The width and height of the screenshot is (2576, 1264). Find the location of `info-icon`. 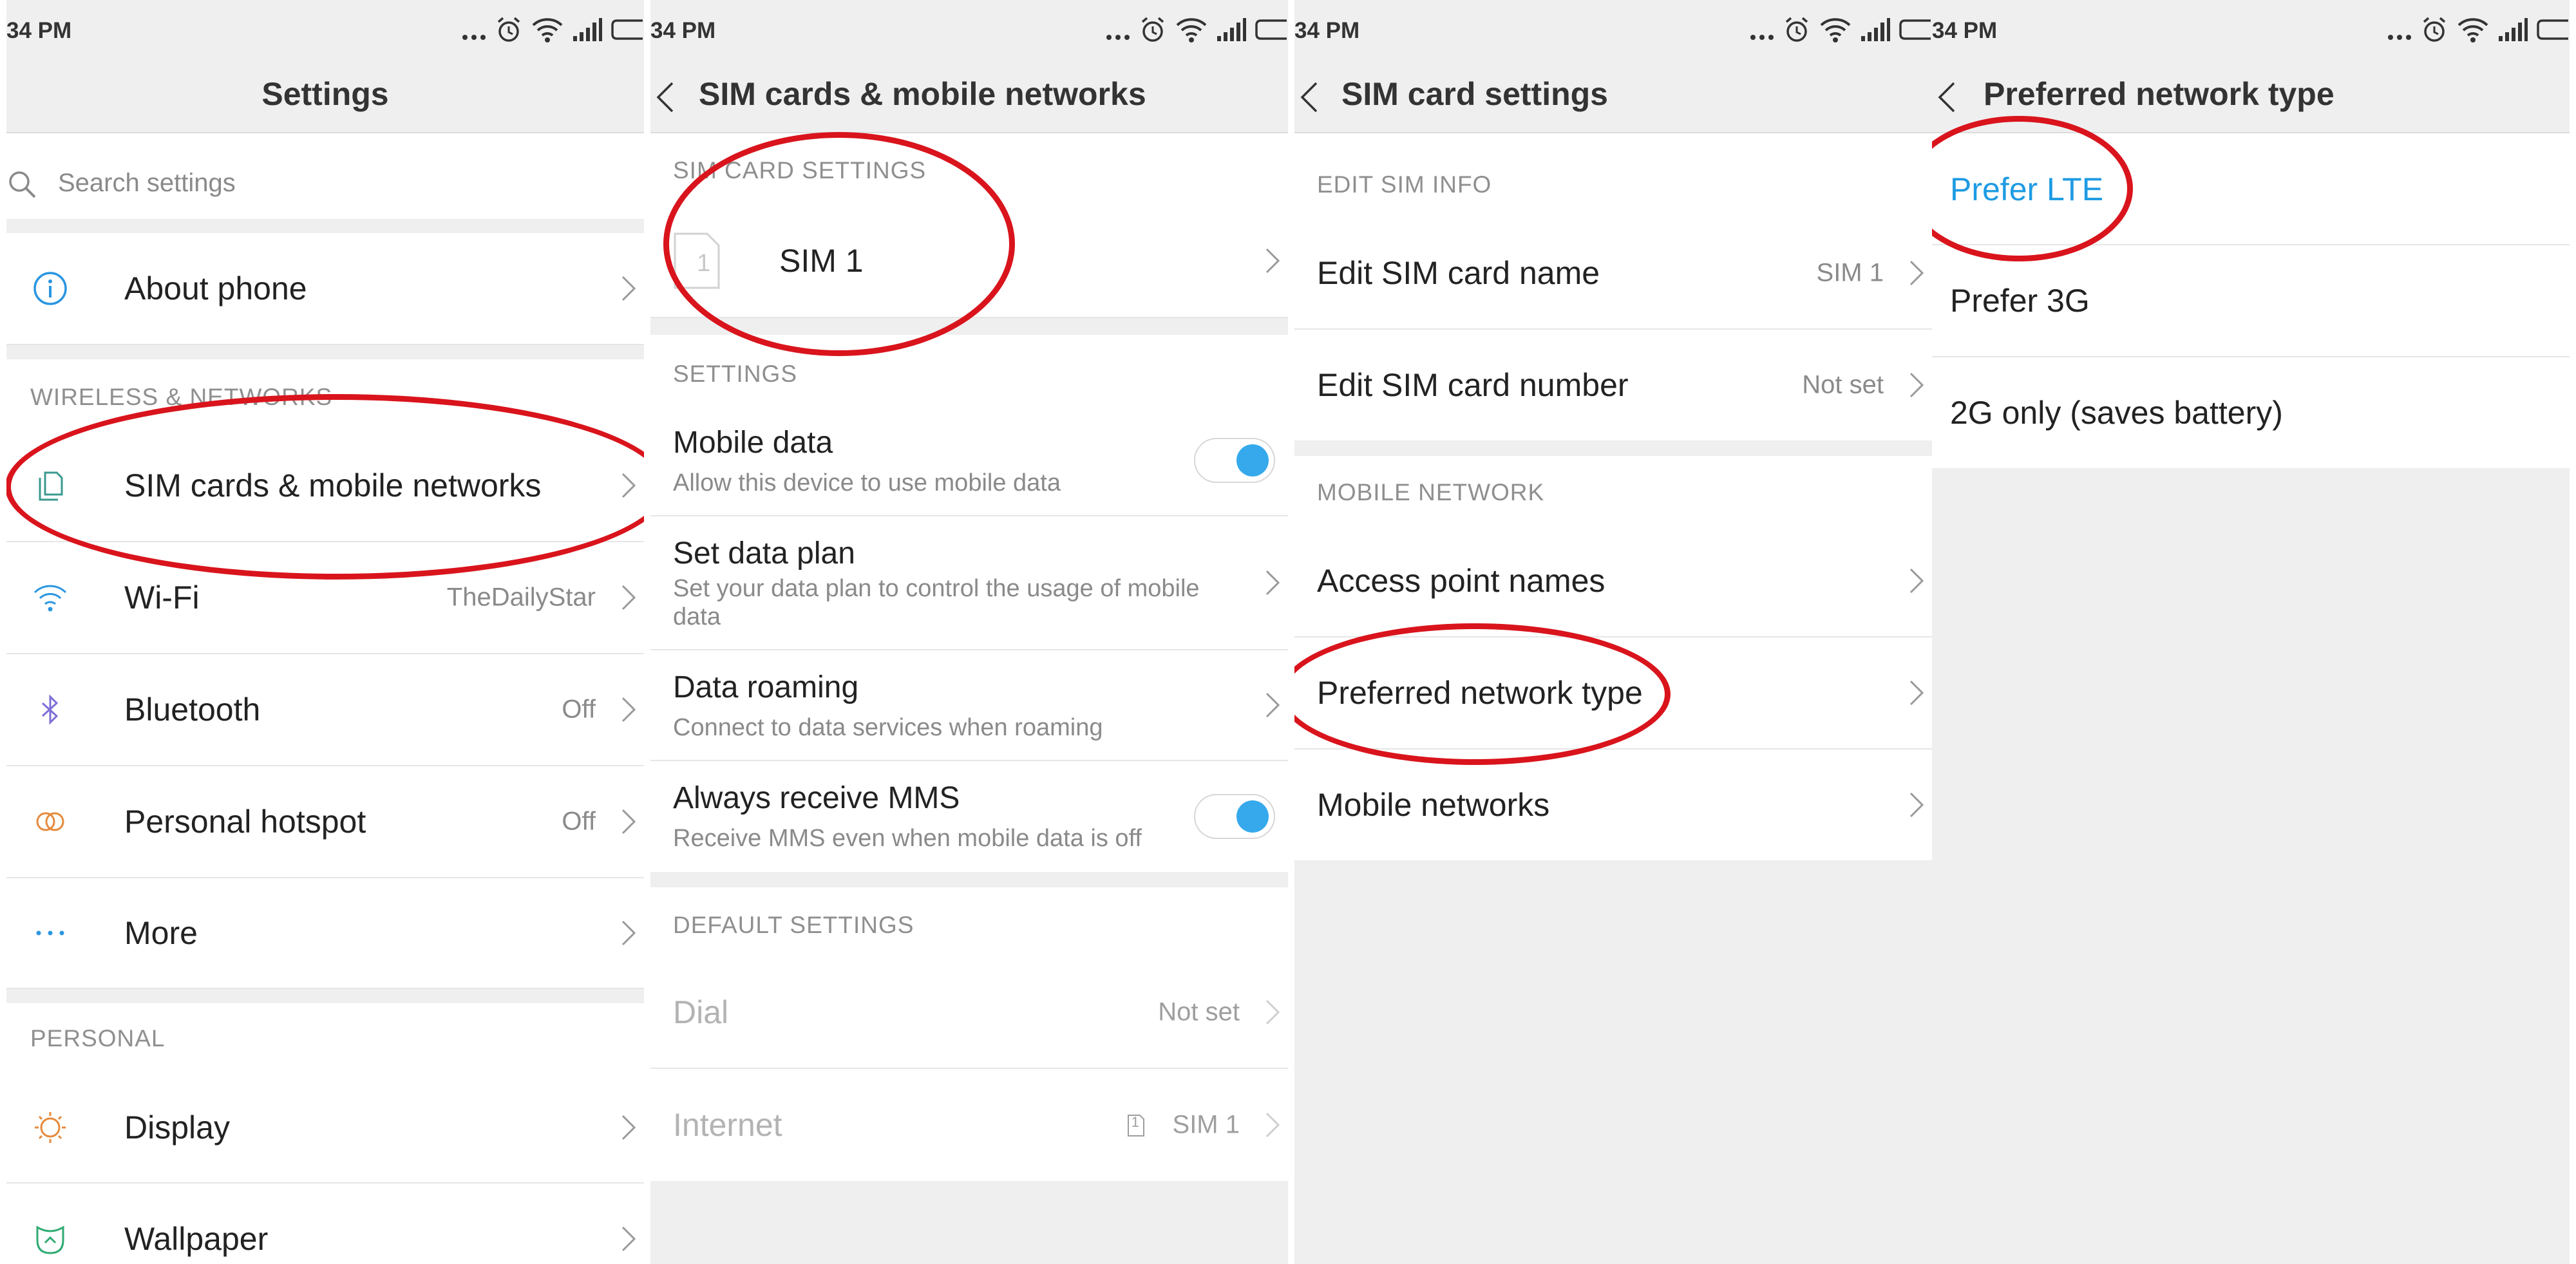

info-icon is located at coordinates (50, 288).